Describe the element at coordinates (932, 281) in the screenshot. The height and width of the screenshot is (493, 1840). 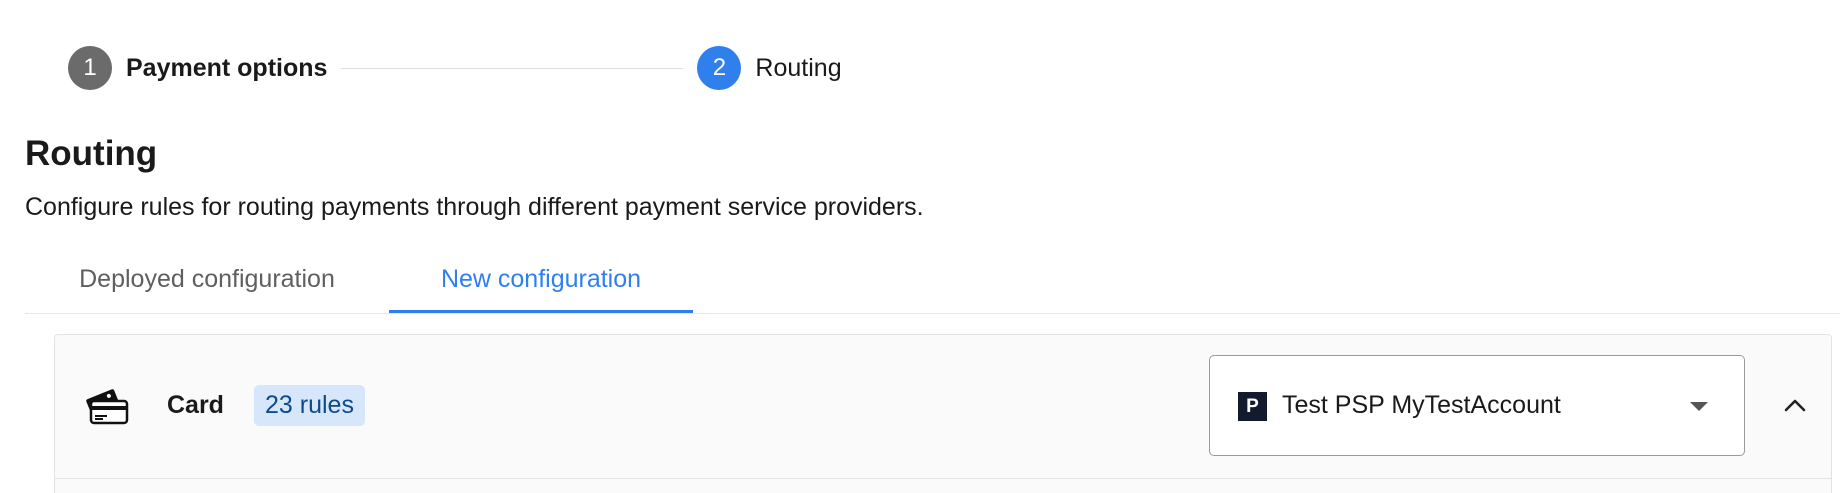
I see `config-tabs: Deployed configuration New configuration` at that location.